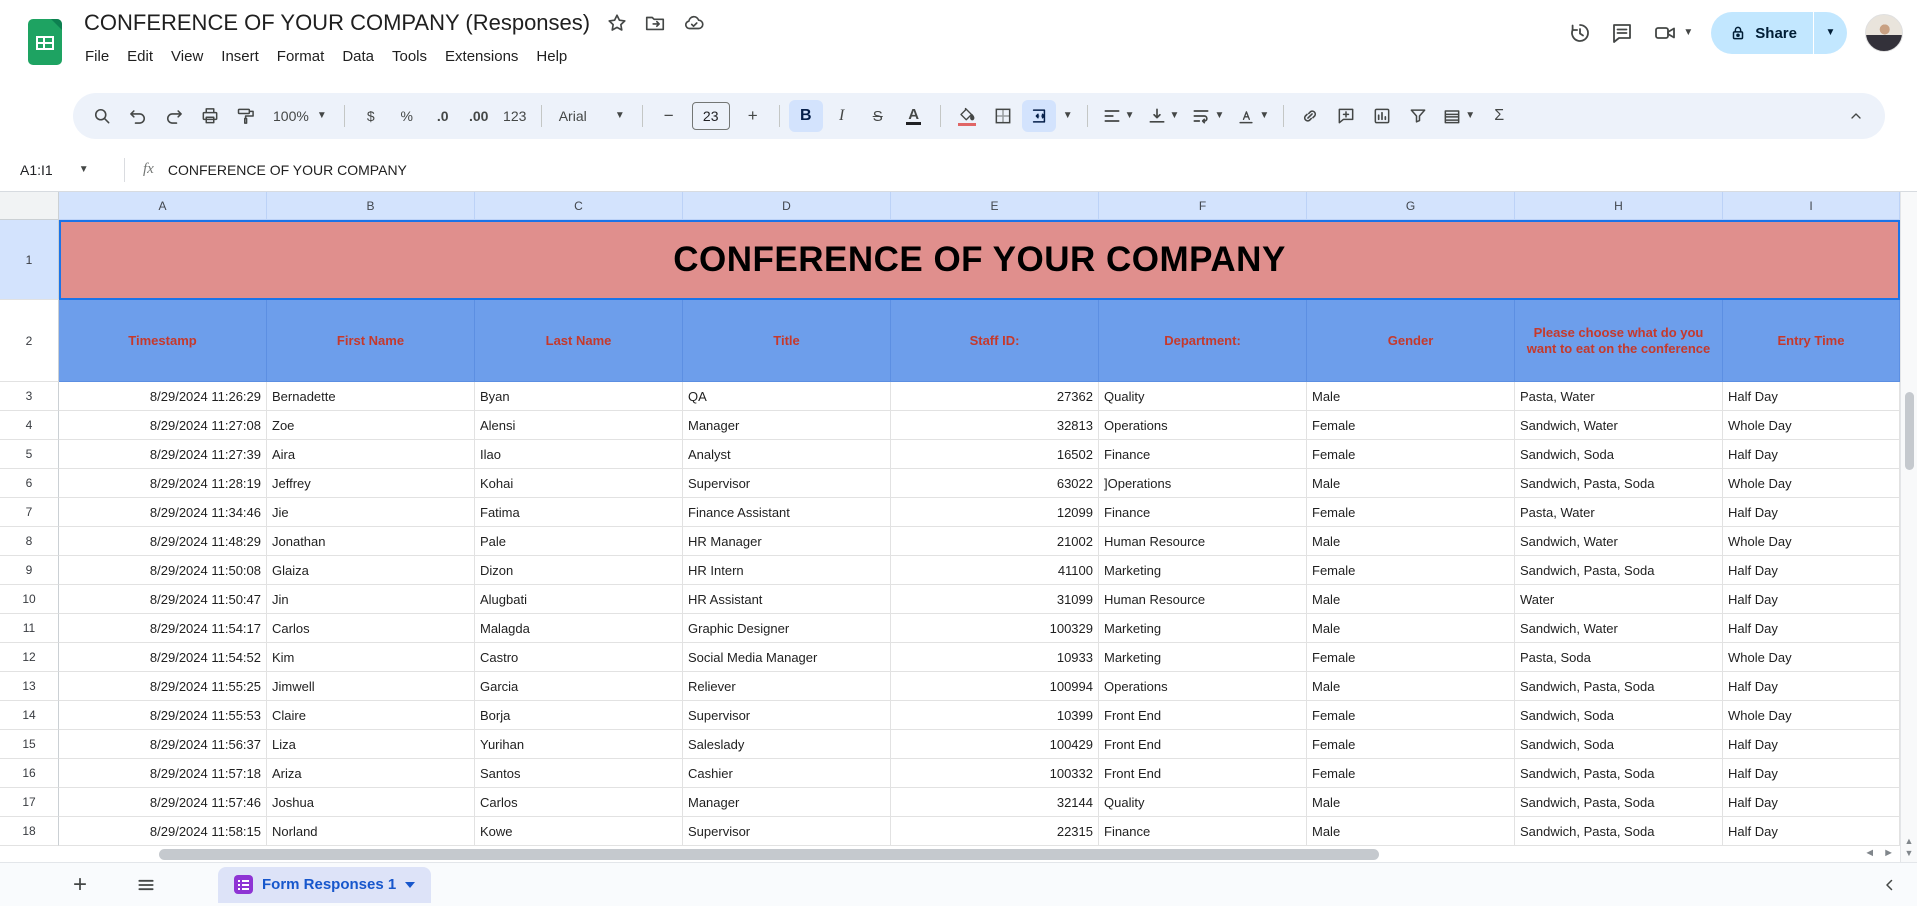  I want to click on field-header-cell: Entry Time, so click(1811, 341).